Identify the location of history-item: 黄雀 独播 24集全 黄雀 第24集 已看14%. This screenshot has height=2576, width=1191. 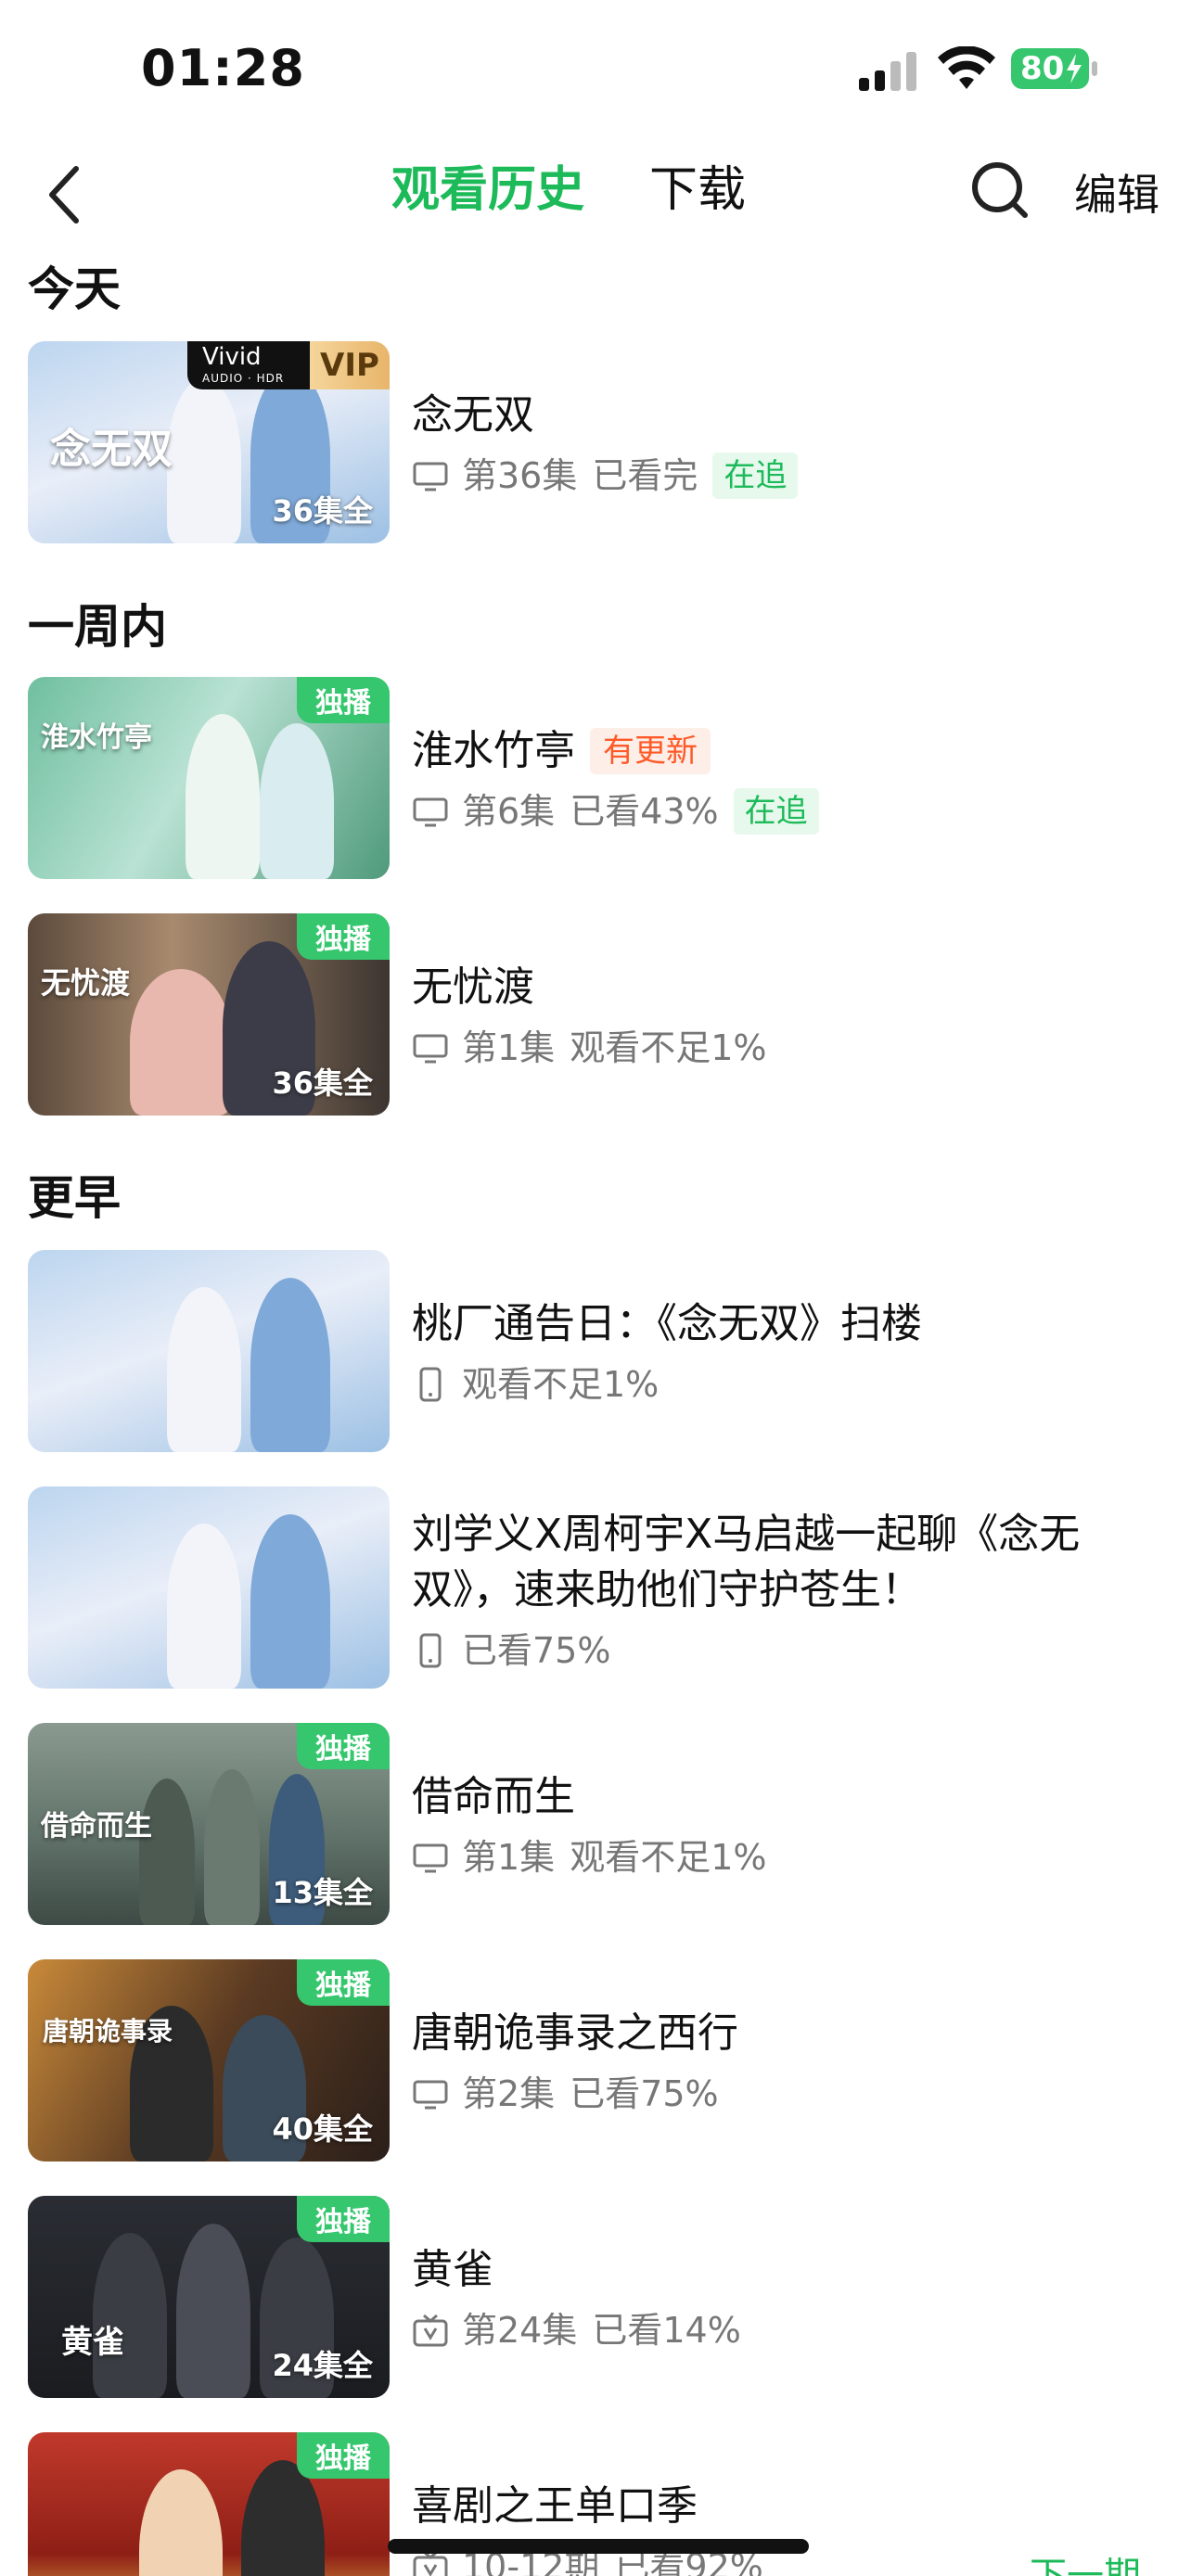
(598, 2298).